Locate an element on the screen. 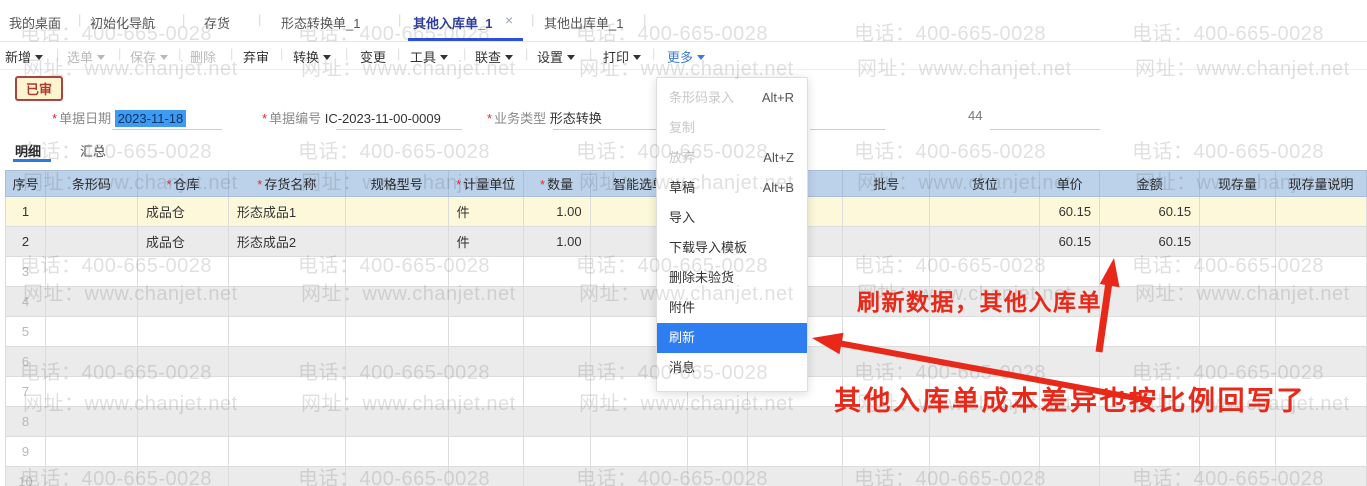  cell-r7-c6 is located at coordinates (485, 391).